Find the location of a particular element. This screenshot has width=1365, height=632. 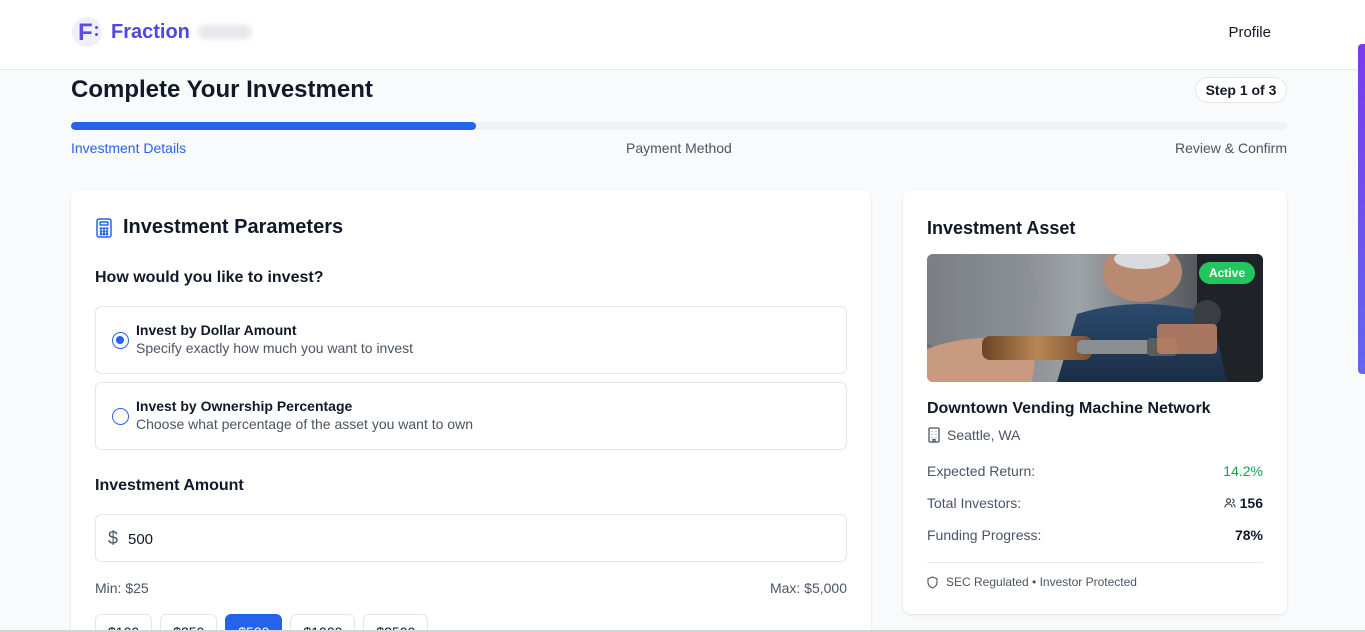

step-progress-bar is located at coordinates (679, 126).